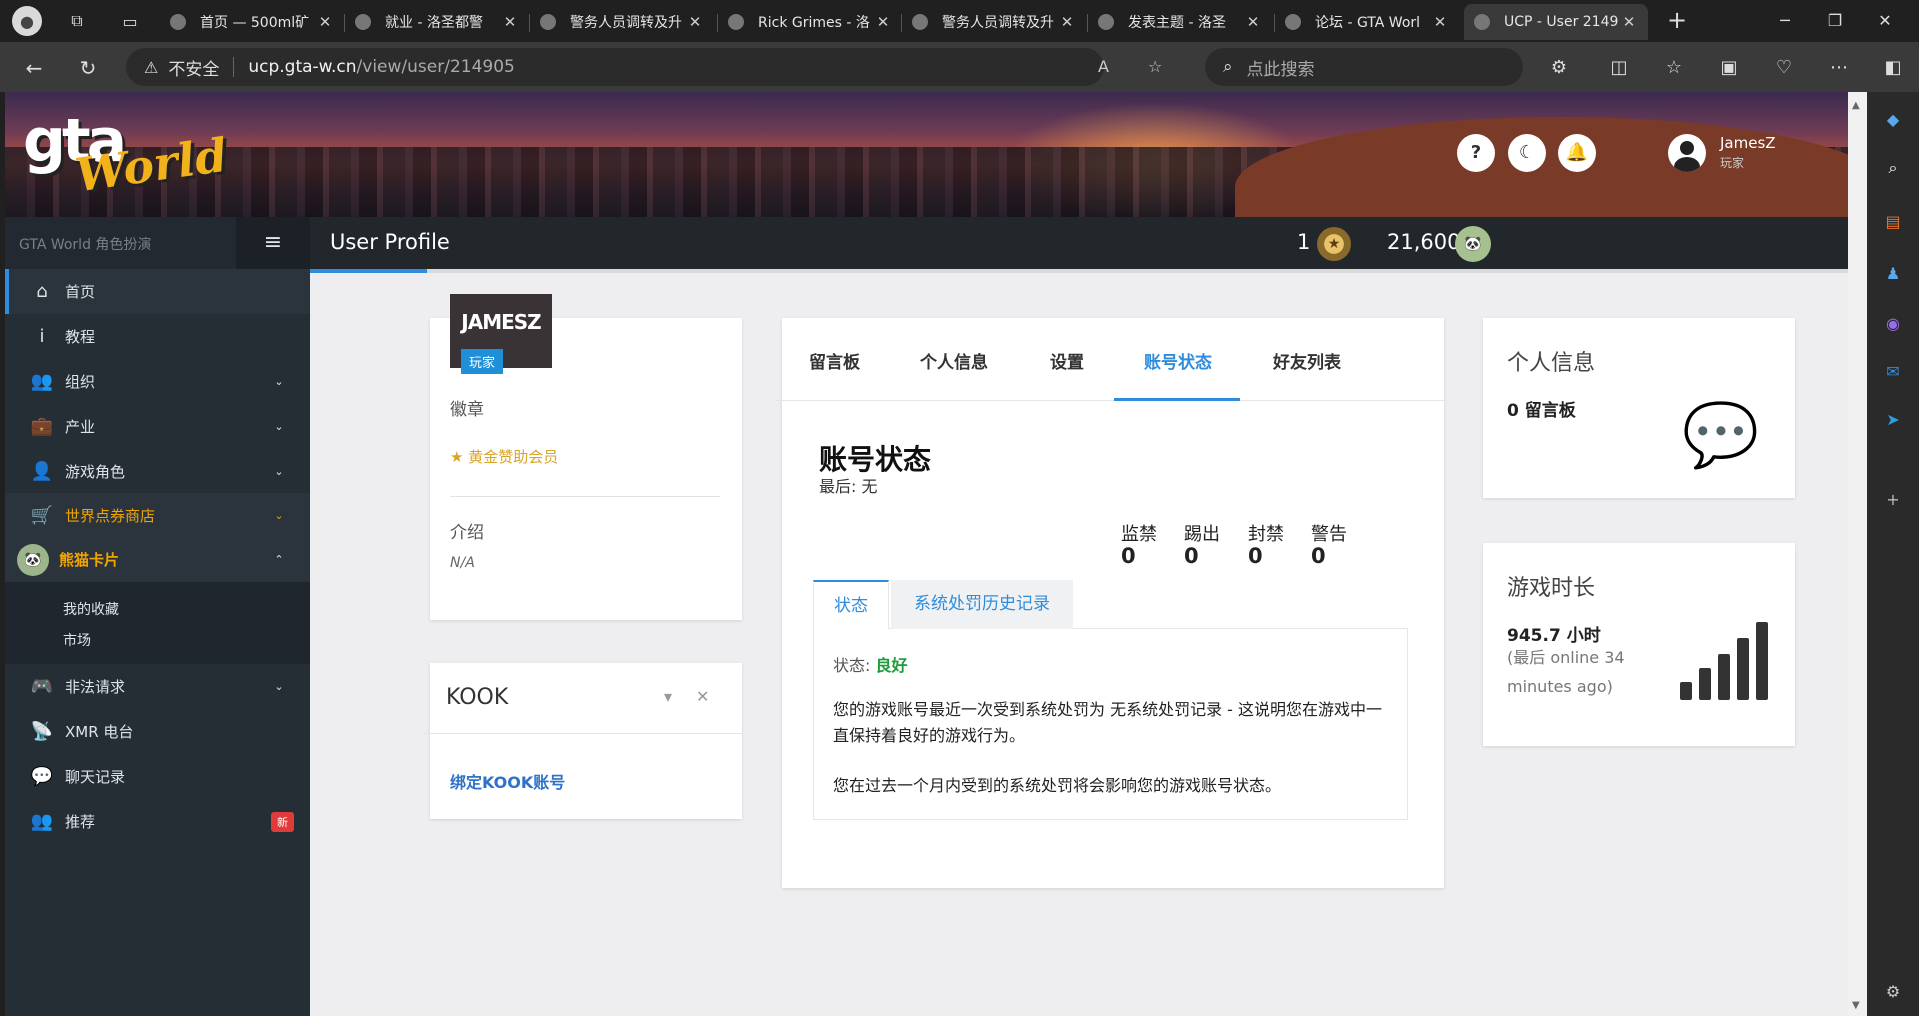  Describe the element at coordinates (1367, 22) in the screenshot. I see `browser-tab: 论坛 - GTA Worl ✕` at that location.